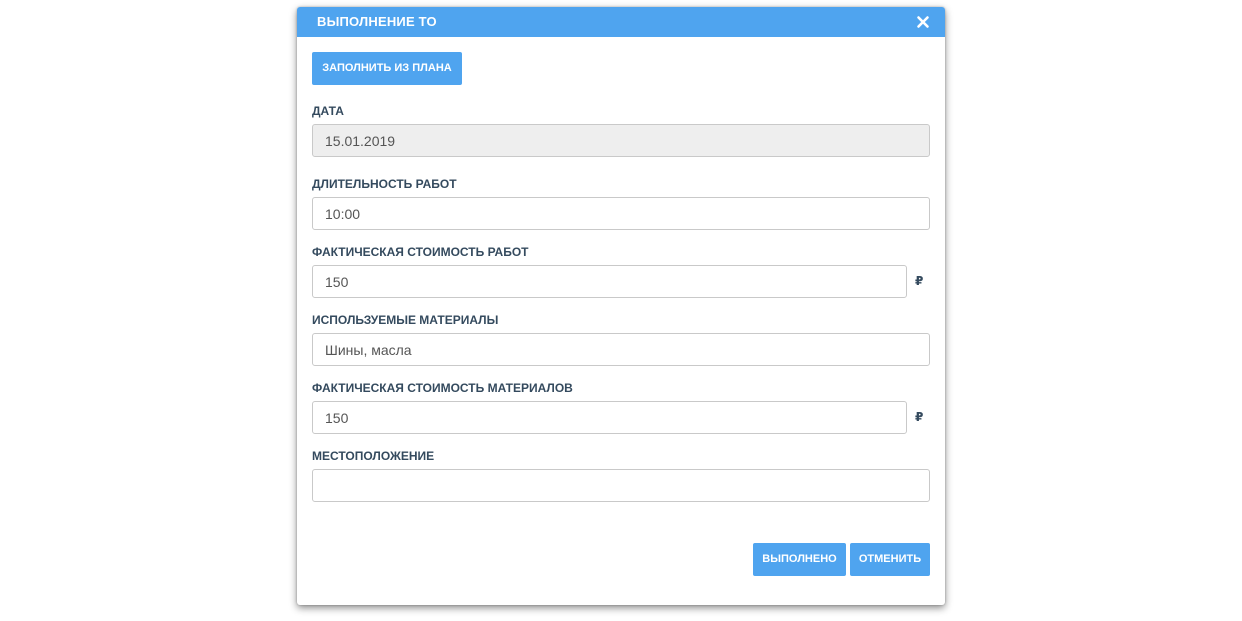 The height and width of the screenshot is (621, 1242). What do you see at coordinates (621, 349) in the screenshot?
I see `materials-field` at bounding box center [621, 349].